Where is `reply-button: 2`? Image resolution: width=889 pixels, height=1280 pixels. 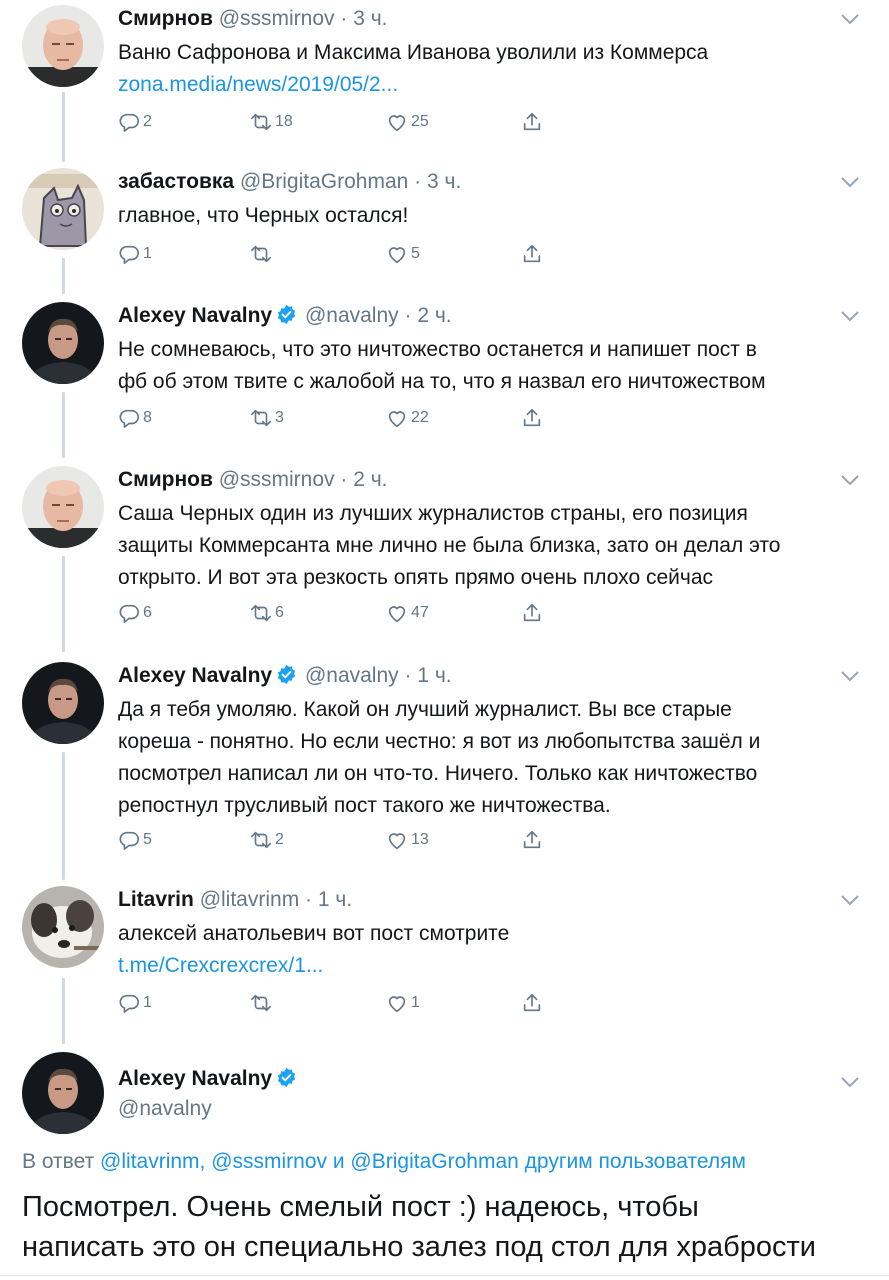
reply-button: 2 is located at coordinates (135, 122).